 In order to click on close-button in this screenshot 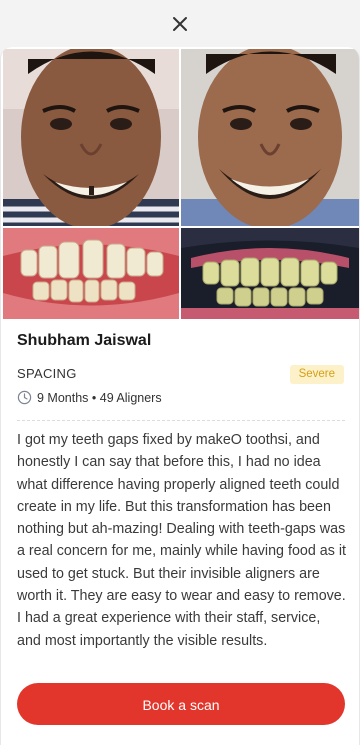, I will do `click(180, 24)`.